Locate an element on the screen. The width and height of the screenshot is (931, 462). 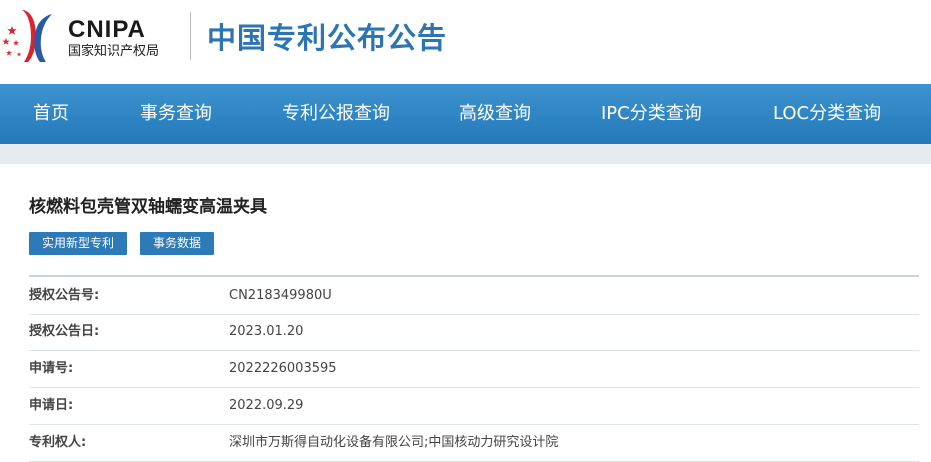
nav-item-ipc-query: IPC分类查询 is located at coordinates (651, 114).